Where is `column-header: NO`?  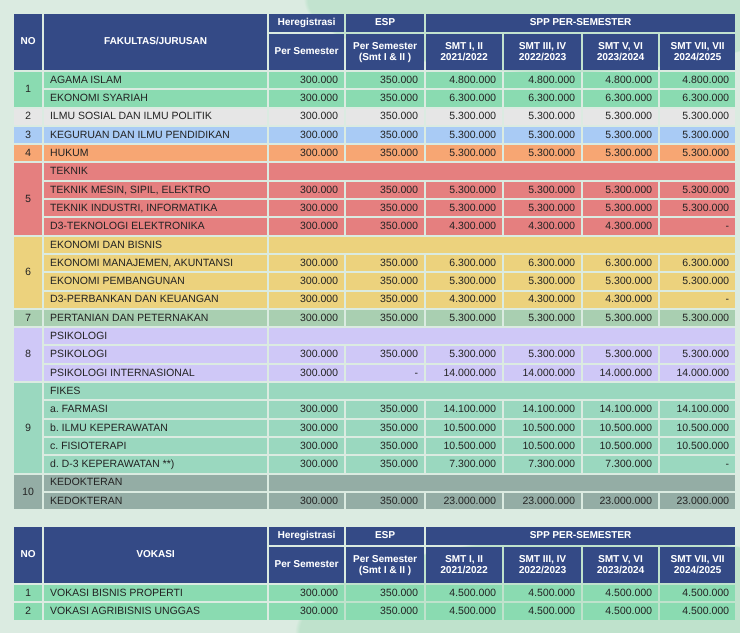 column-header: NO is located at coordinates (28, 555).